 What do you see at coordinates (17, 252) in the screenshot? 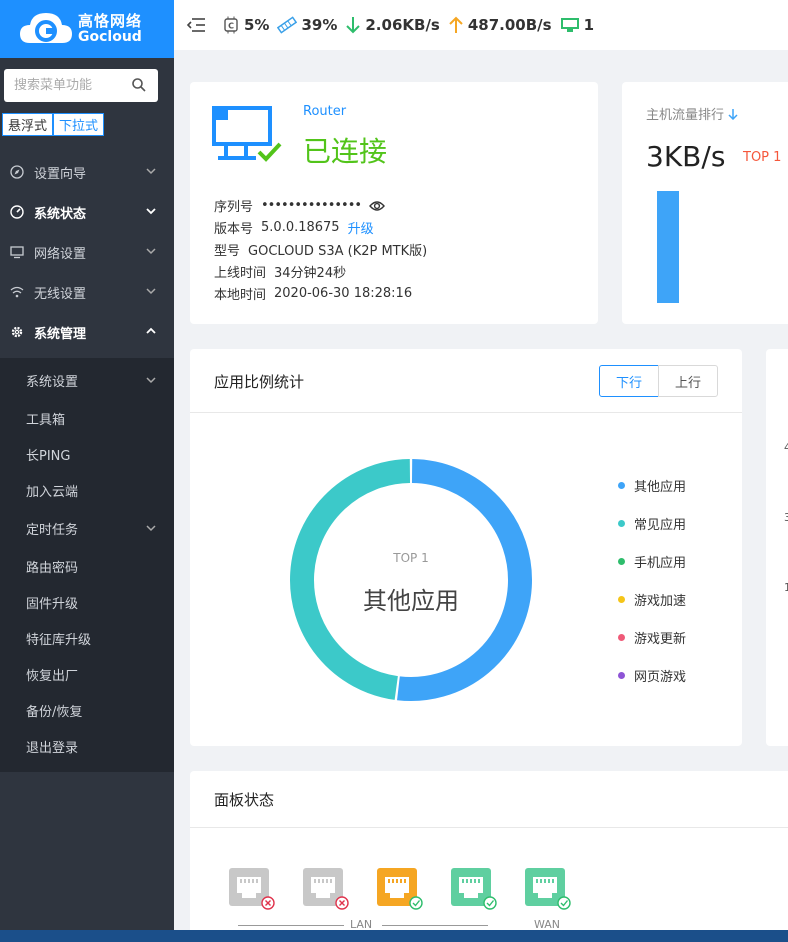
I see `monitor-icon` at bounding box center [17, 252].